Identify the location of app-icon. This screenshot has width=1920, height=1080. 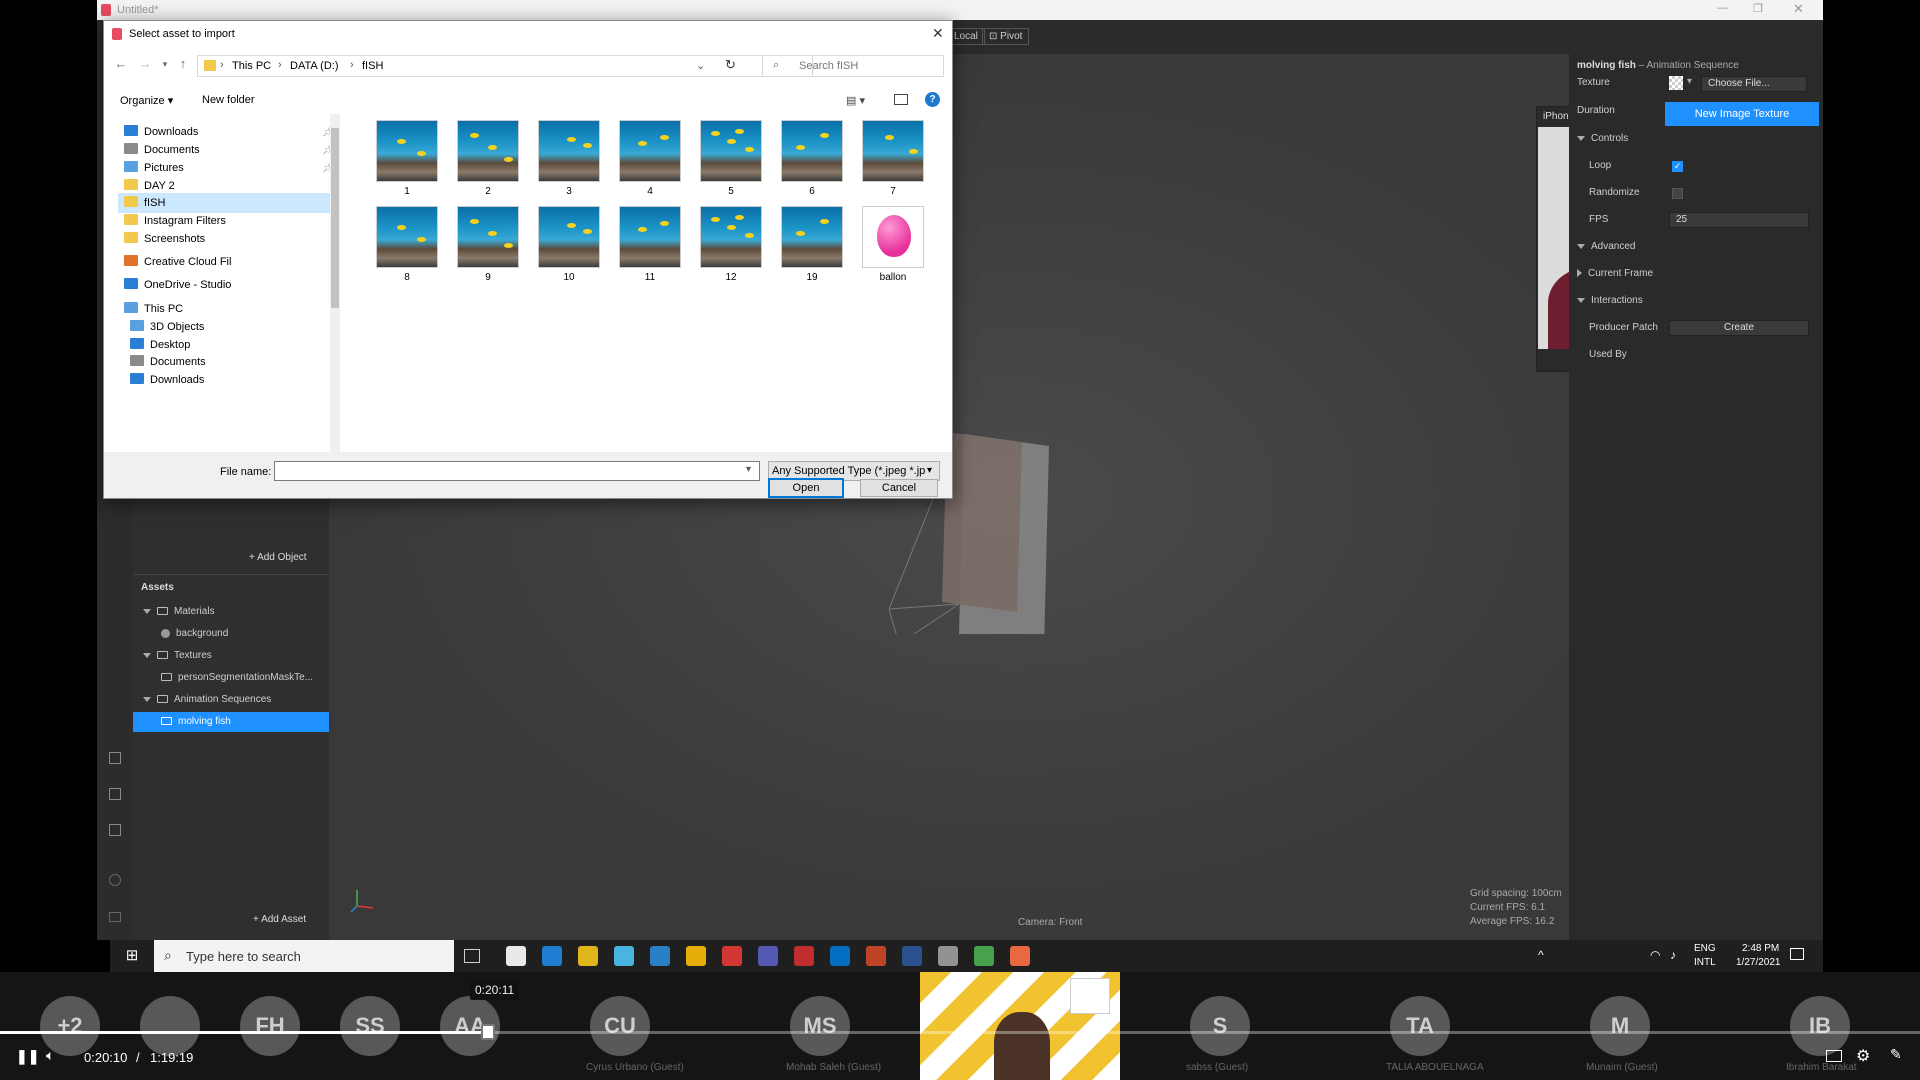
(912, 956).